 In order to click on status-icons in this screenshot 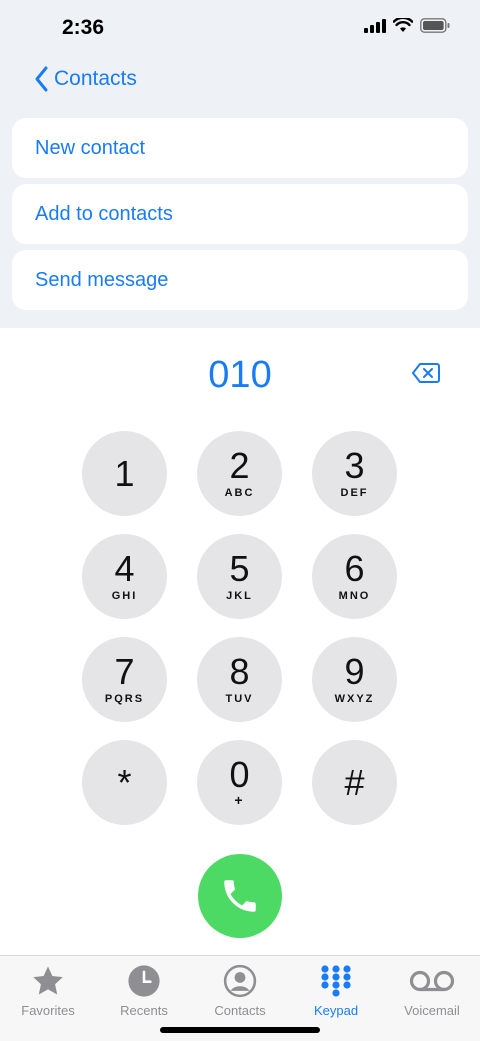, I will do `click(407, 25)`.